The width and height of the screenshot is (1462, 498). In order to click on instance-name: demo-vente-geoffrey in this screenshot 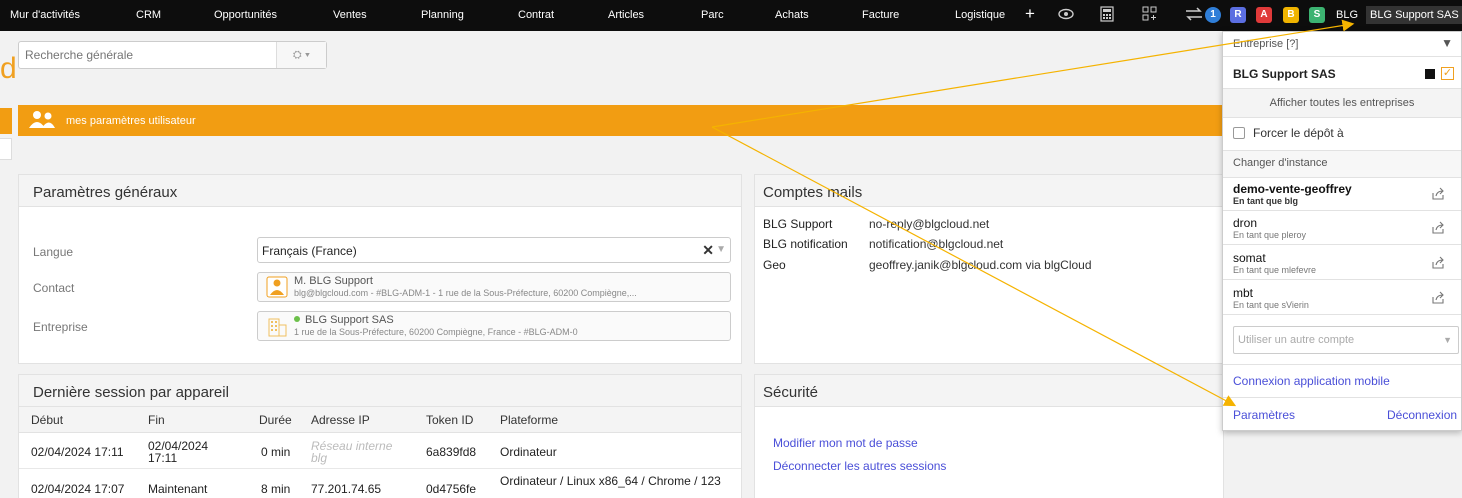, I will do `click(1292, 189)`.